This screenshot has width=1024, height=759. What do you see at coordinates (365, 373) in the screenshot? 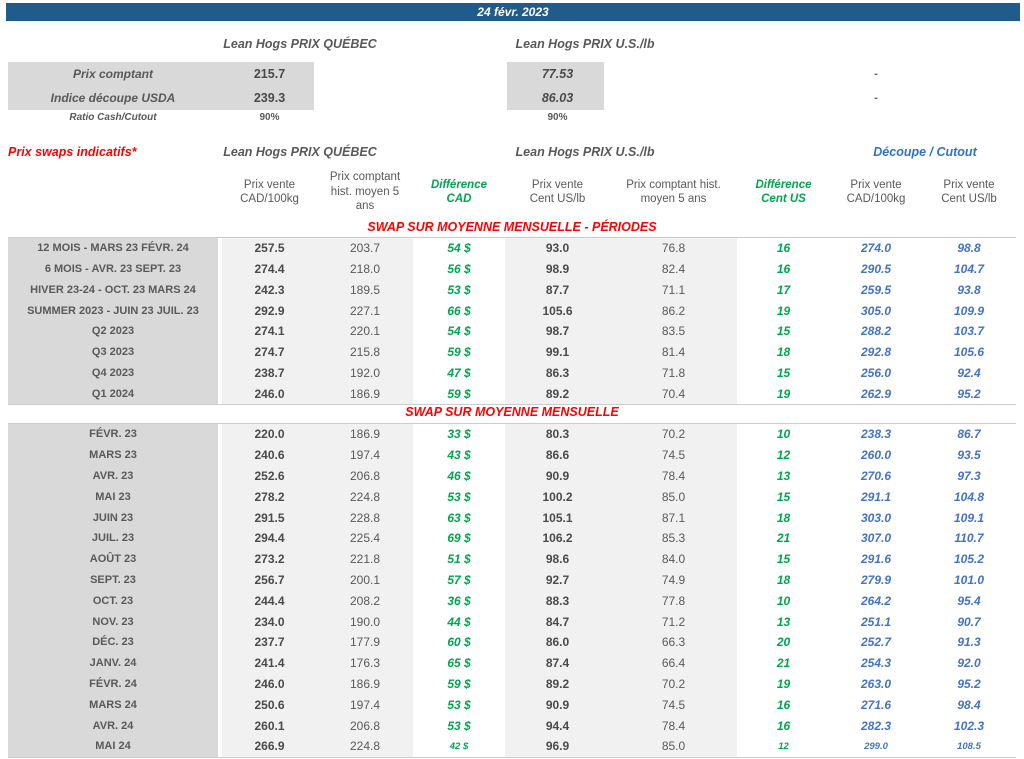
I see `value-cell: 192.0` at bounding box center [365, 373].